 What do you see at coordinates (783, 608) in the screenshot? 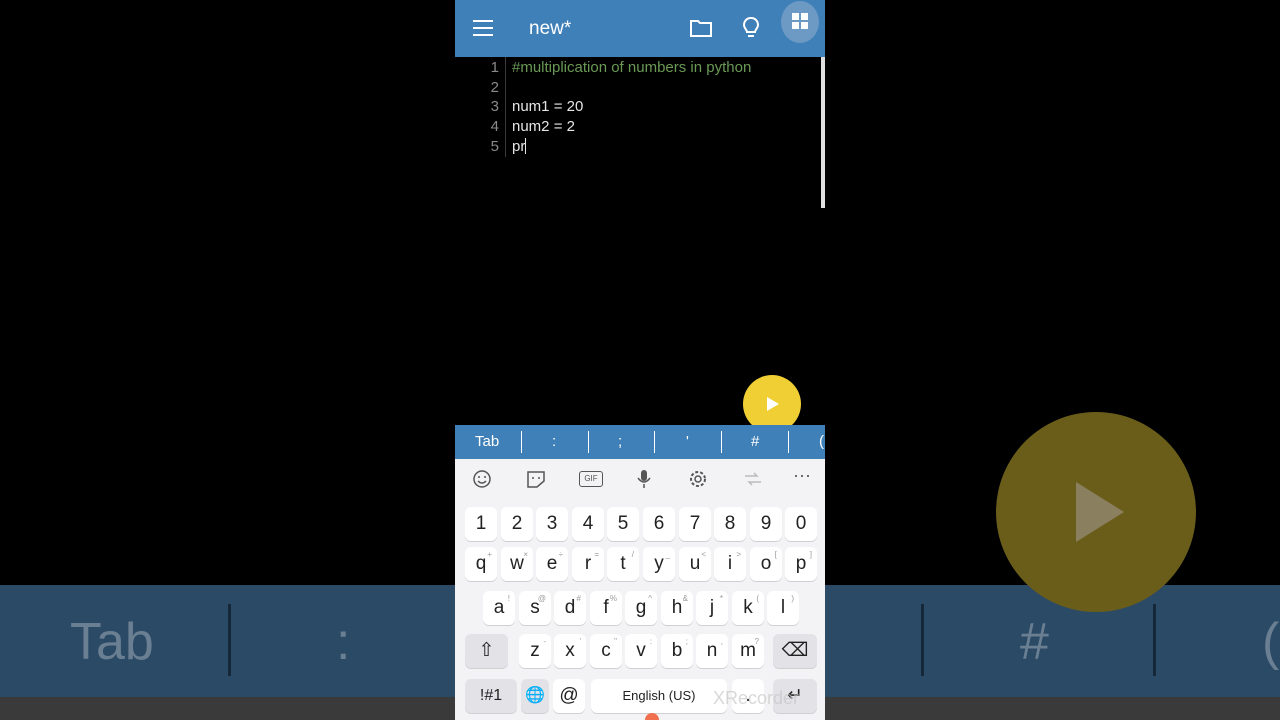
I see `key-l: ) l` at bounding box center [783, 608].